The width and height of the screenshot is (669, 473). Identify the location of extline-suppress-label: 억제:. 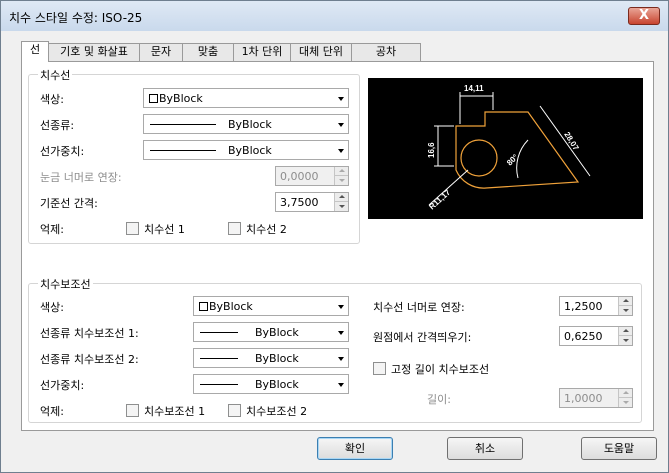
(52, 411).